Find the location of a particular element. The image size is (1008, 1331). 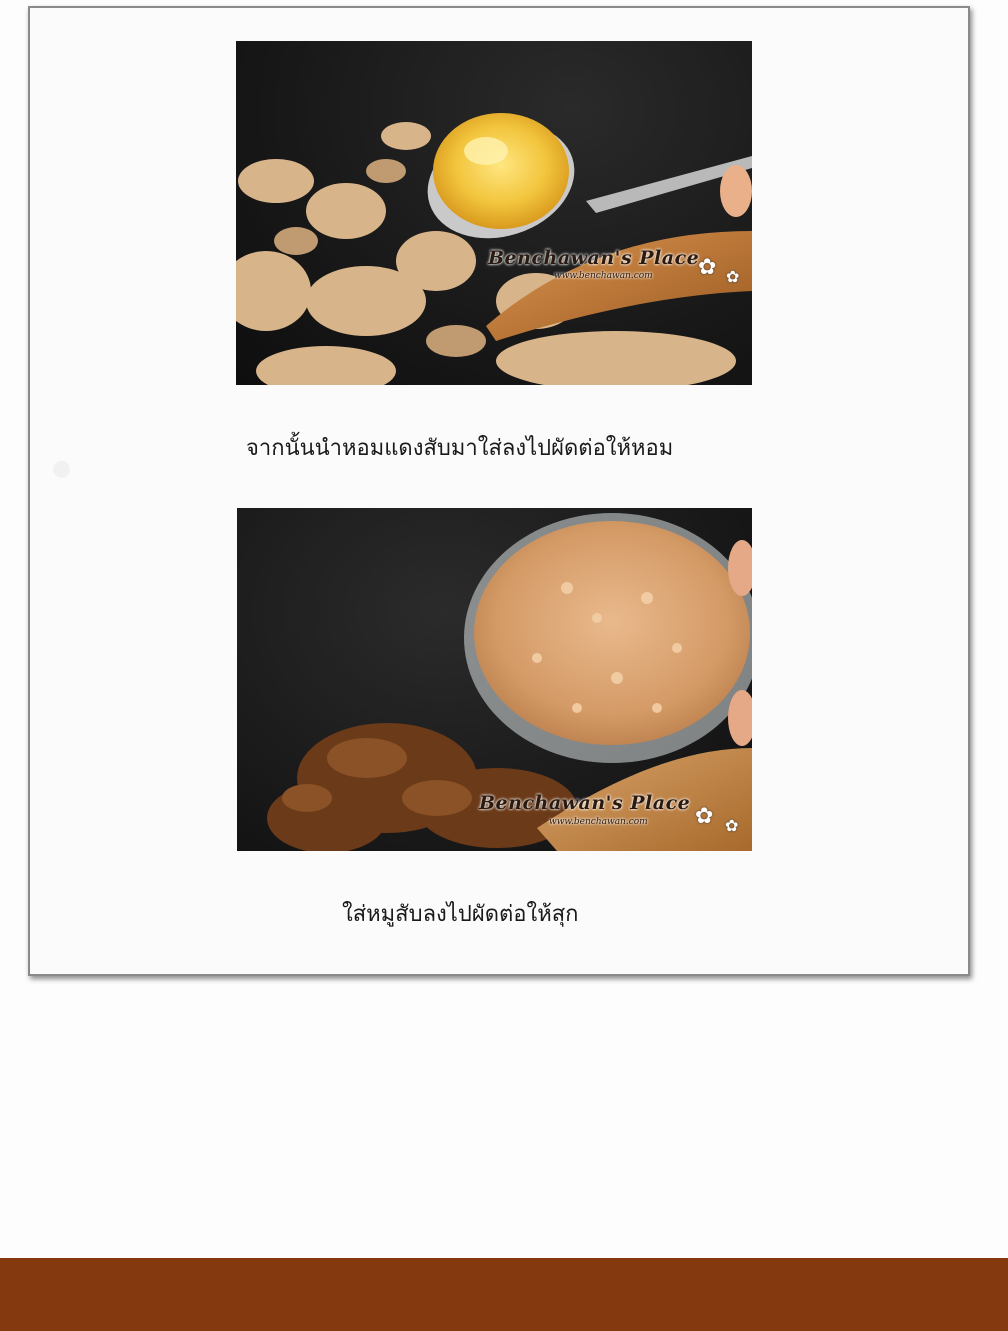

recipe-photo-shallot-paste: Benchawan's Place www.benchawan.com ✿ ✿ is located at coordinates (494, 213).